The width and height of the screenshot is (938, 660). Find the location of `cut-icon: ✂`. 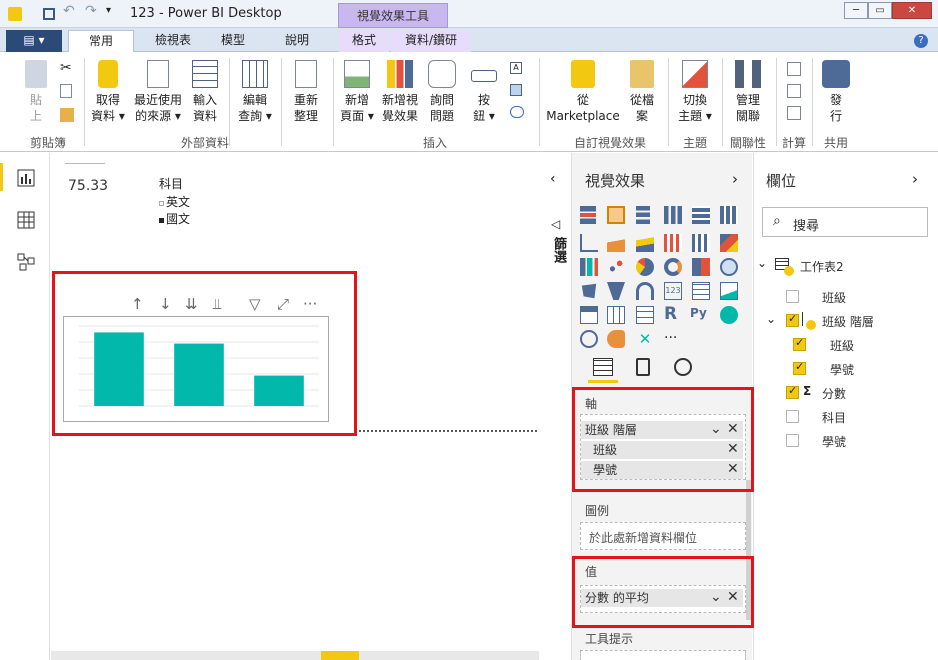

cut-icon: ✂ is located at coordinates (66, 68).